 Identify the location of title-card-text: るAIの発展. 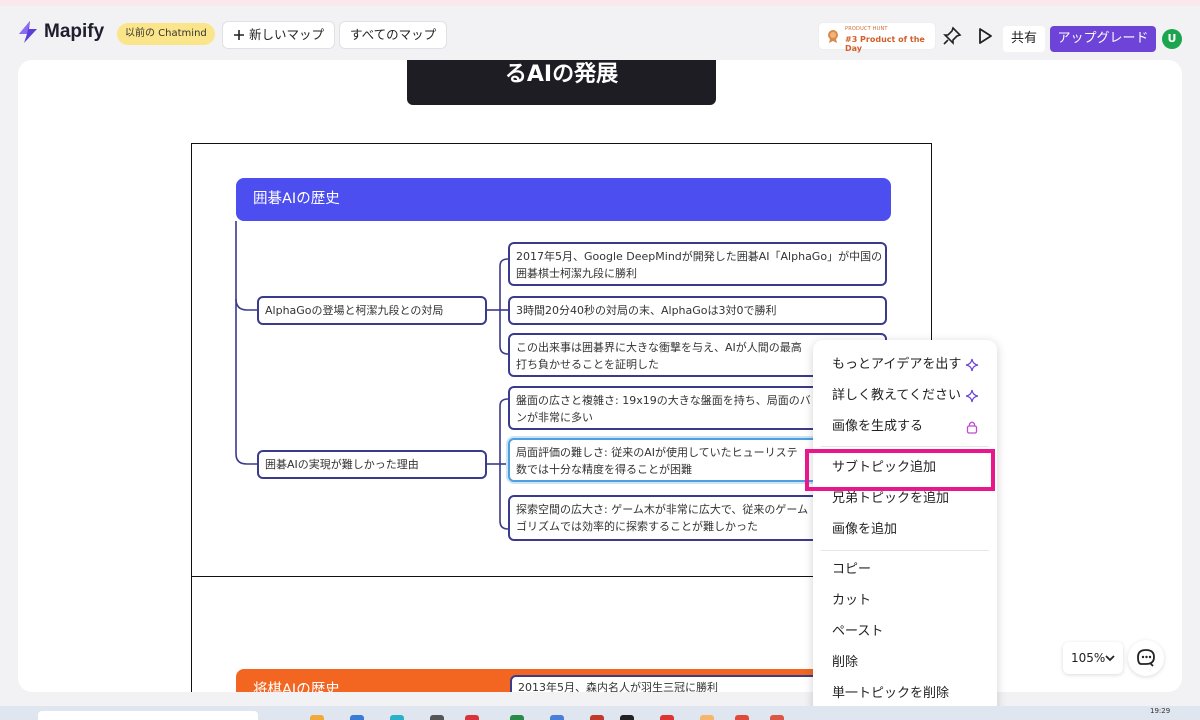
(561, 74).